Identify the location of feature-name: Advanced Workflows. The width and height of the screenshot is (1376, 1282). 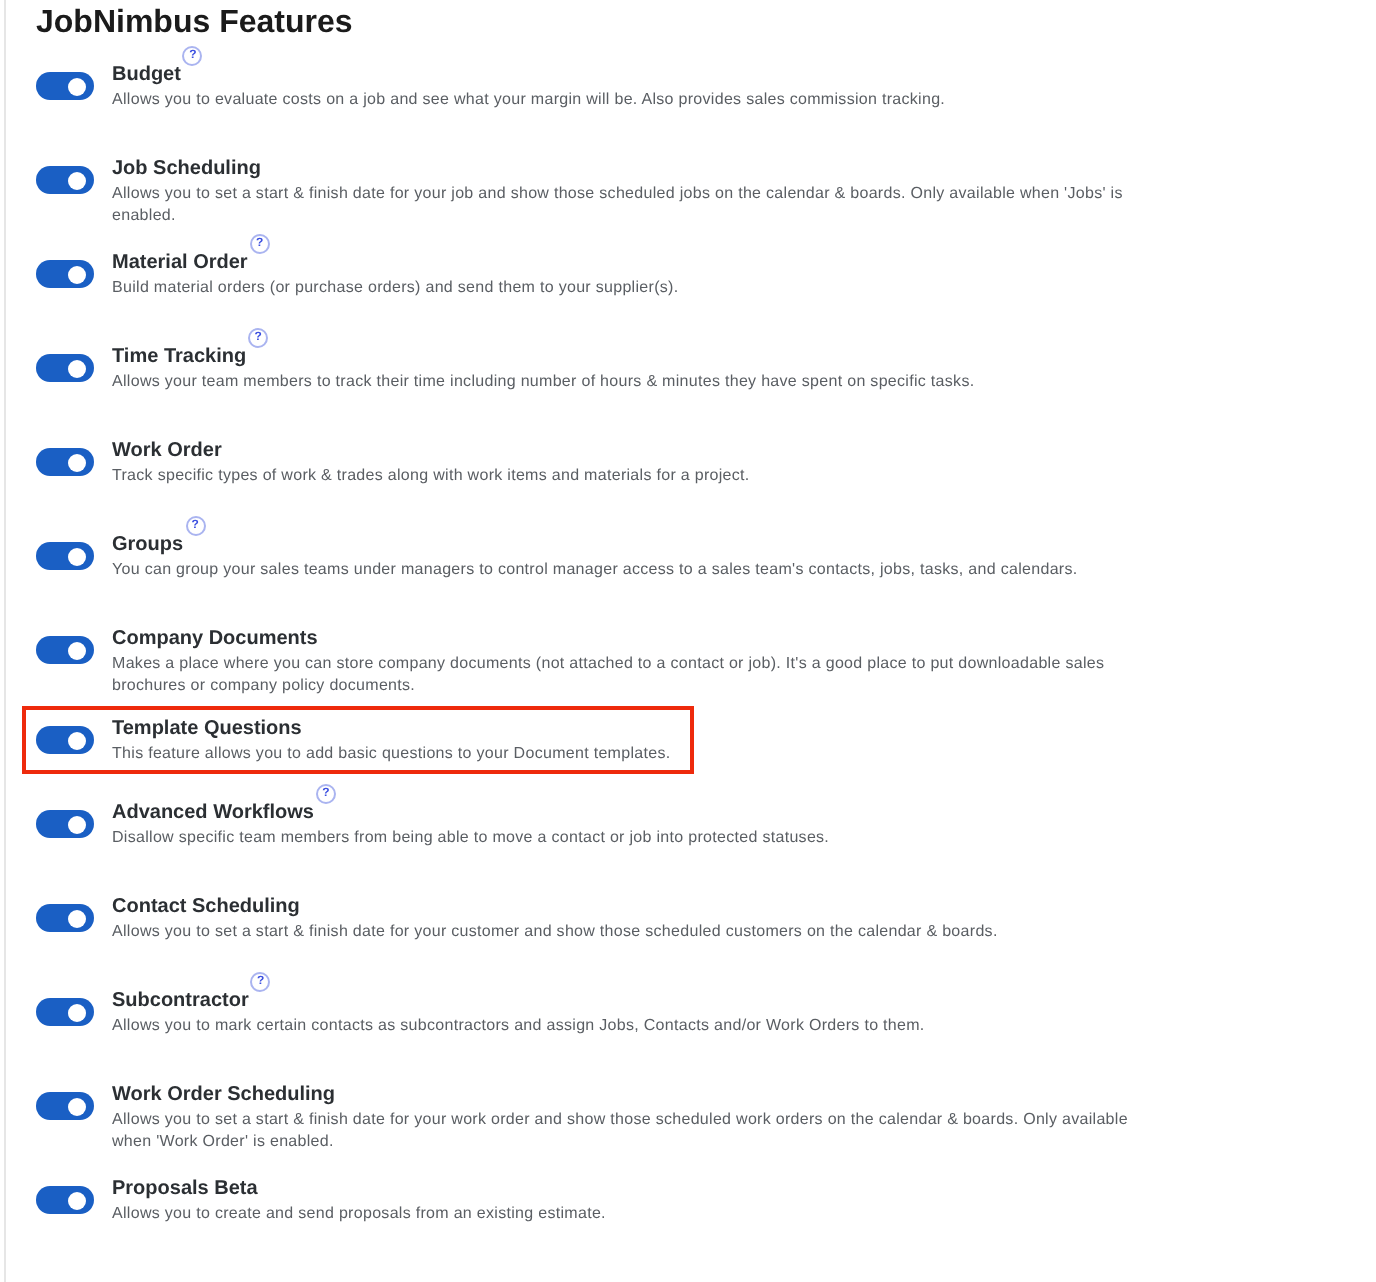
(213, 813).